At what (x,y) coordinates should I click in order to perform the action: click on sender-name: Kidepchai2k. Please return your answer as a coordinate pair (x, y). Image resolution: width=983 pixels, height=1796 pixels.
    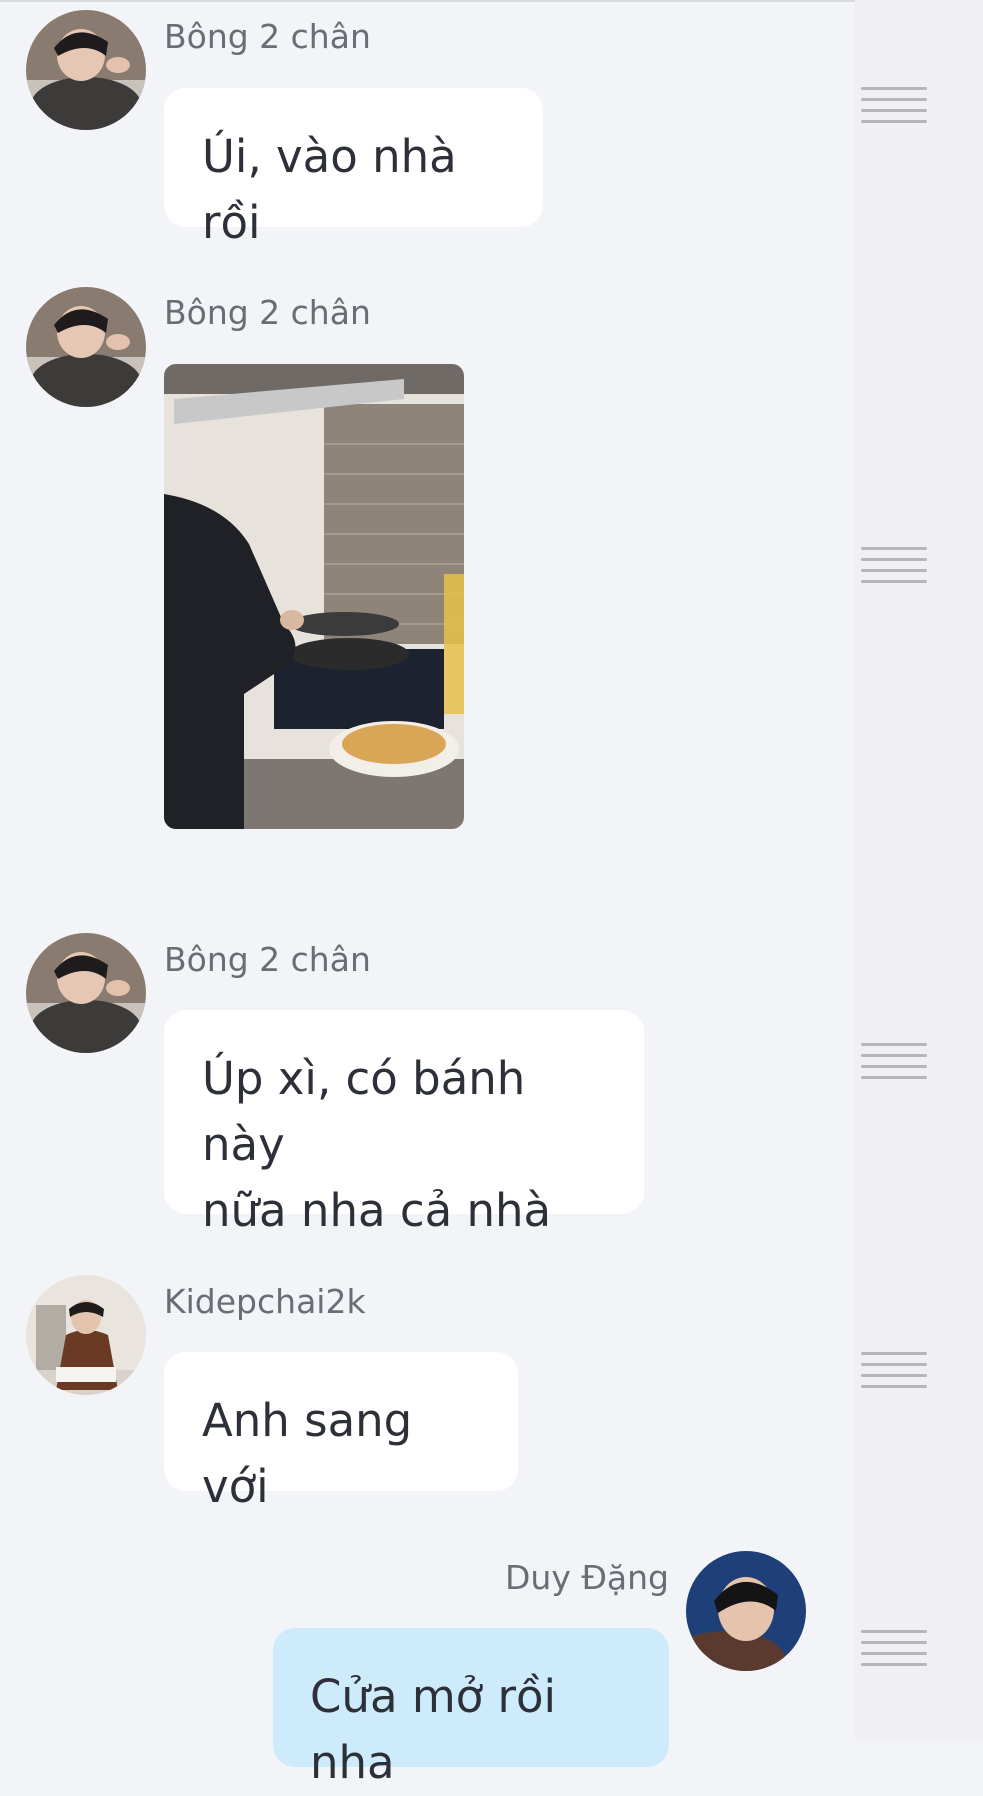
    Looking at the image, I should click on (265, 1301).